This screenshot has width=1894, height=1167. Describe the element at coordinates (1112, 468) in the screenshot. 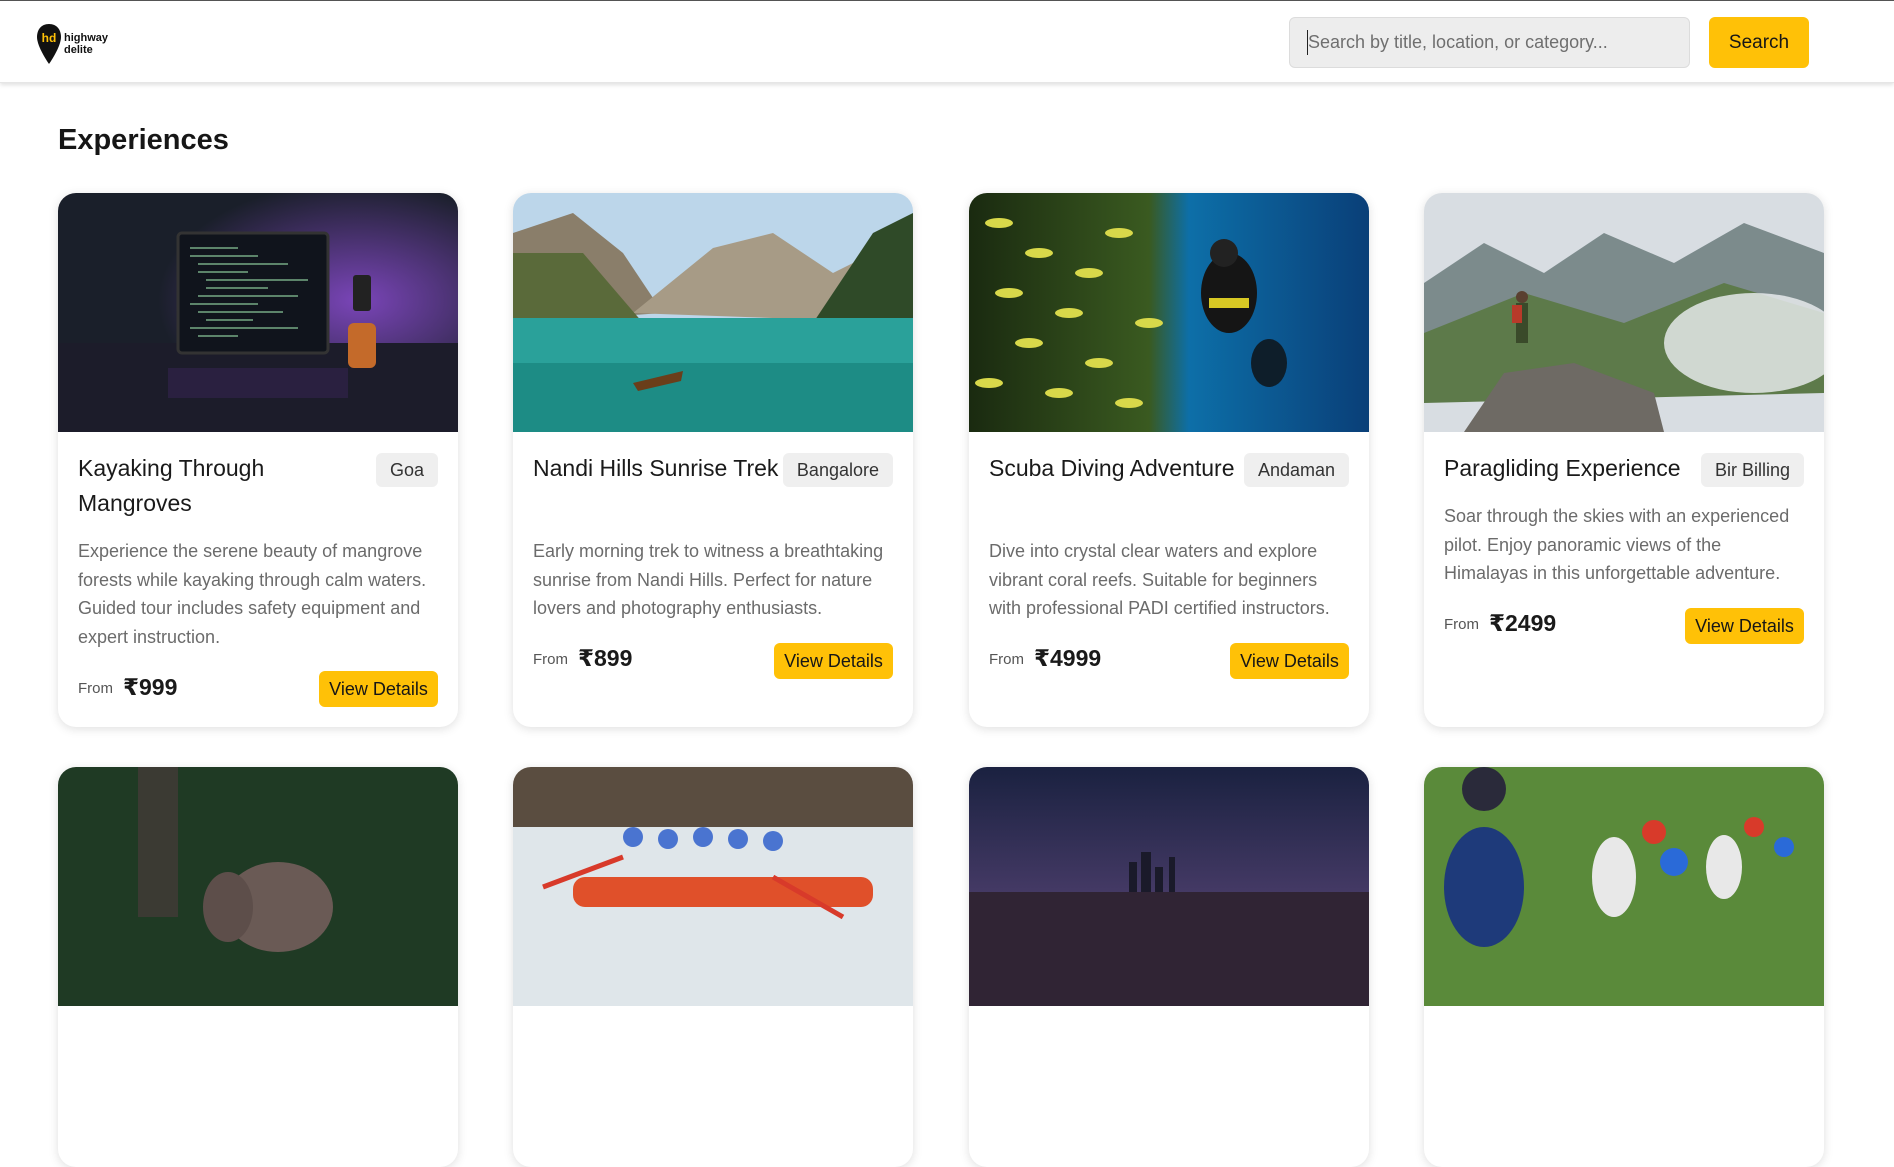

I see `experience-title: Scuba Diving Adventure` at that location.